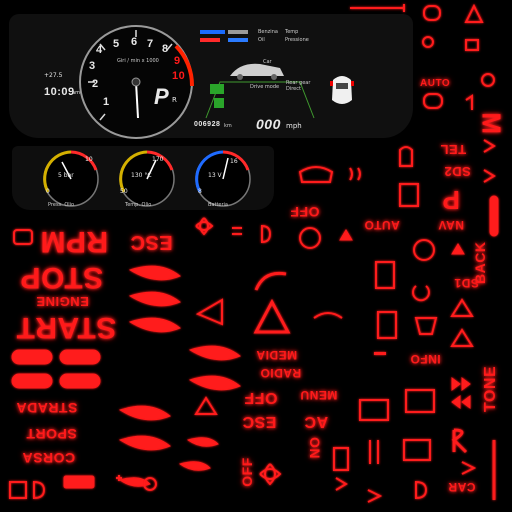  I want to click on hazard-triangle-icon, so click(272, 316).